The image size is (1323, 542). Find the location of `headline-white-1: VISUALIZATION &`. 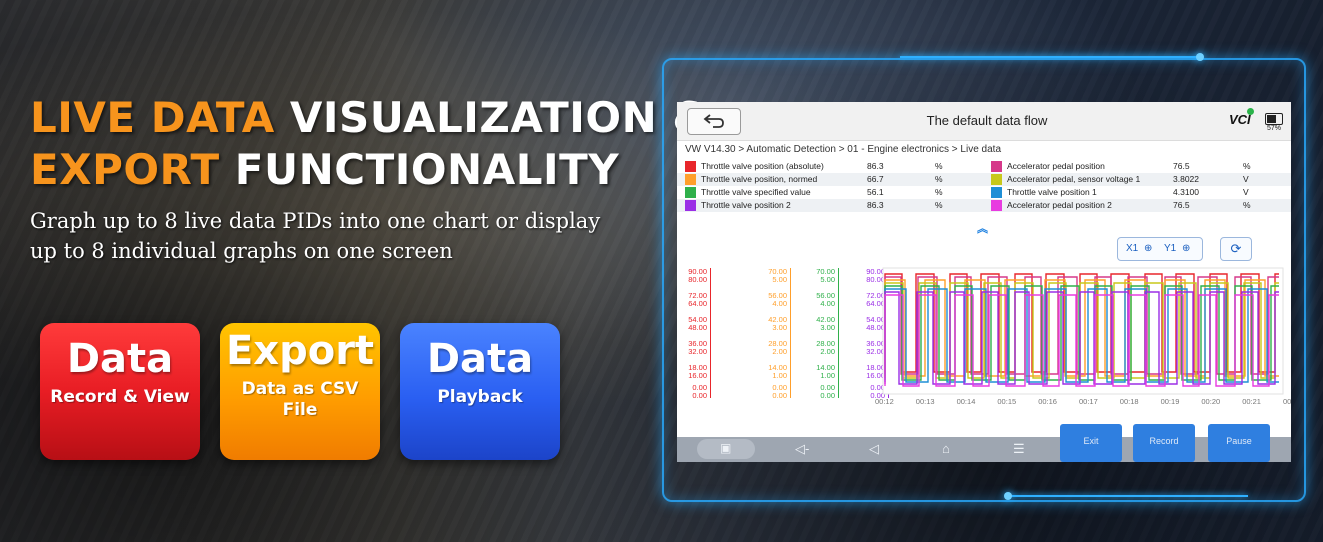

headline-white-1: VISUALIZATION & is located at coordinates (499, 117).